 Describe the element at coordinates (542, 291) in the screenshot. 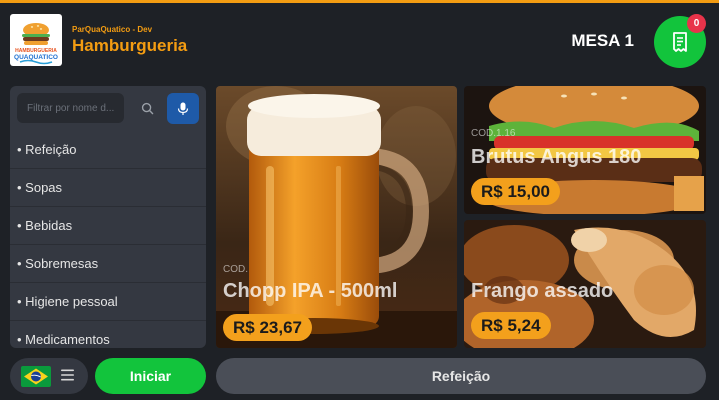

I see `product-name: Frango assado` at that location.